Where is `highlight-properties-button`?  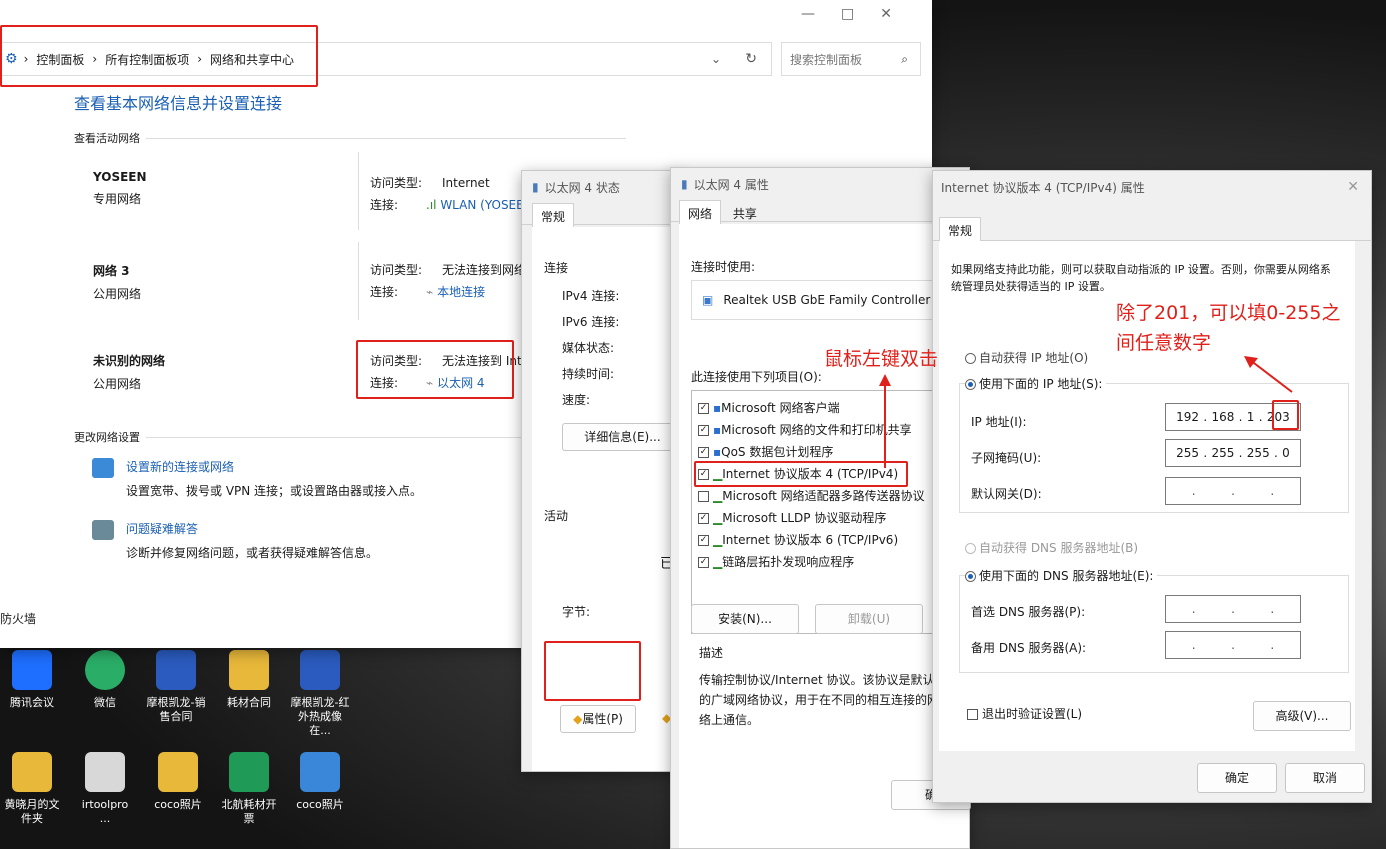
highlight-properties-button is located at coordinates (592, 671).